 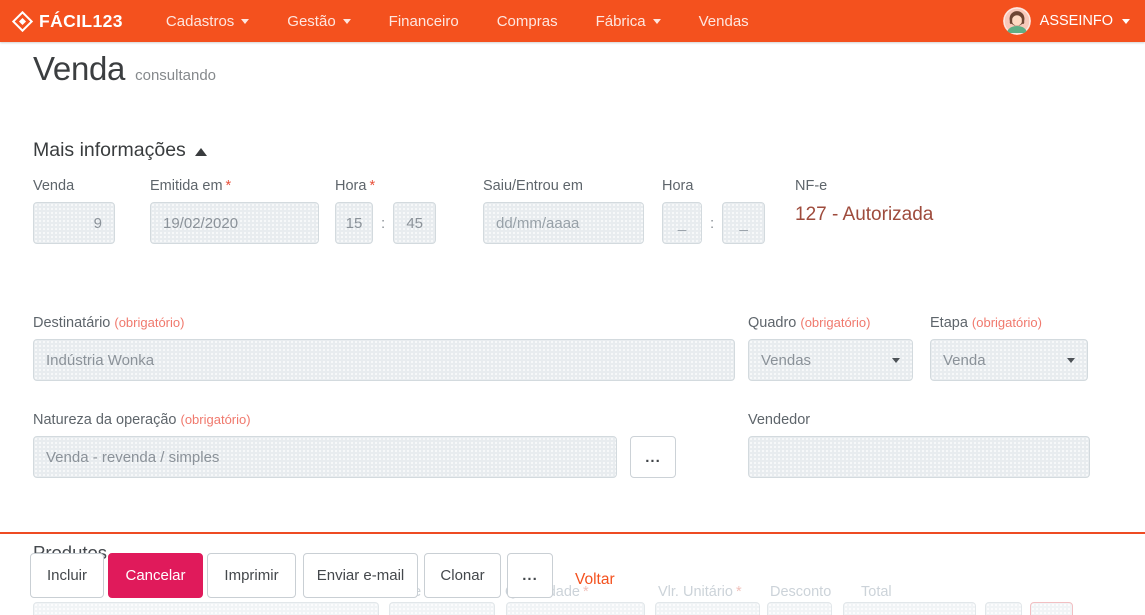 I want to click on menu-item-cadastros: Cadastros, so click(x=207, y=21).